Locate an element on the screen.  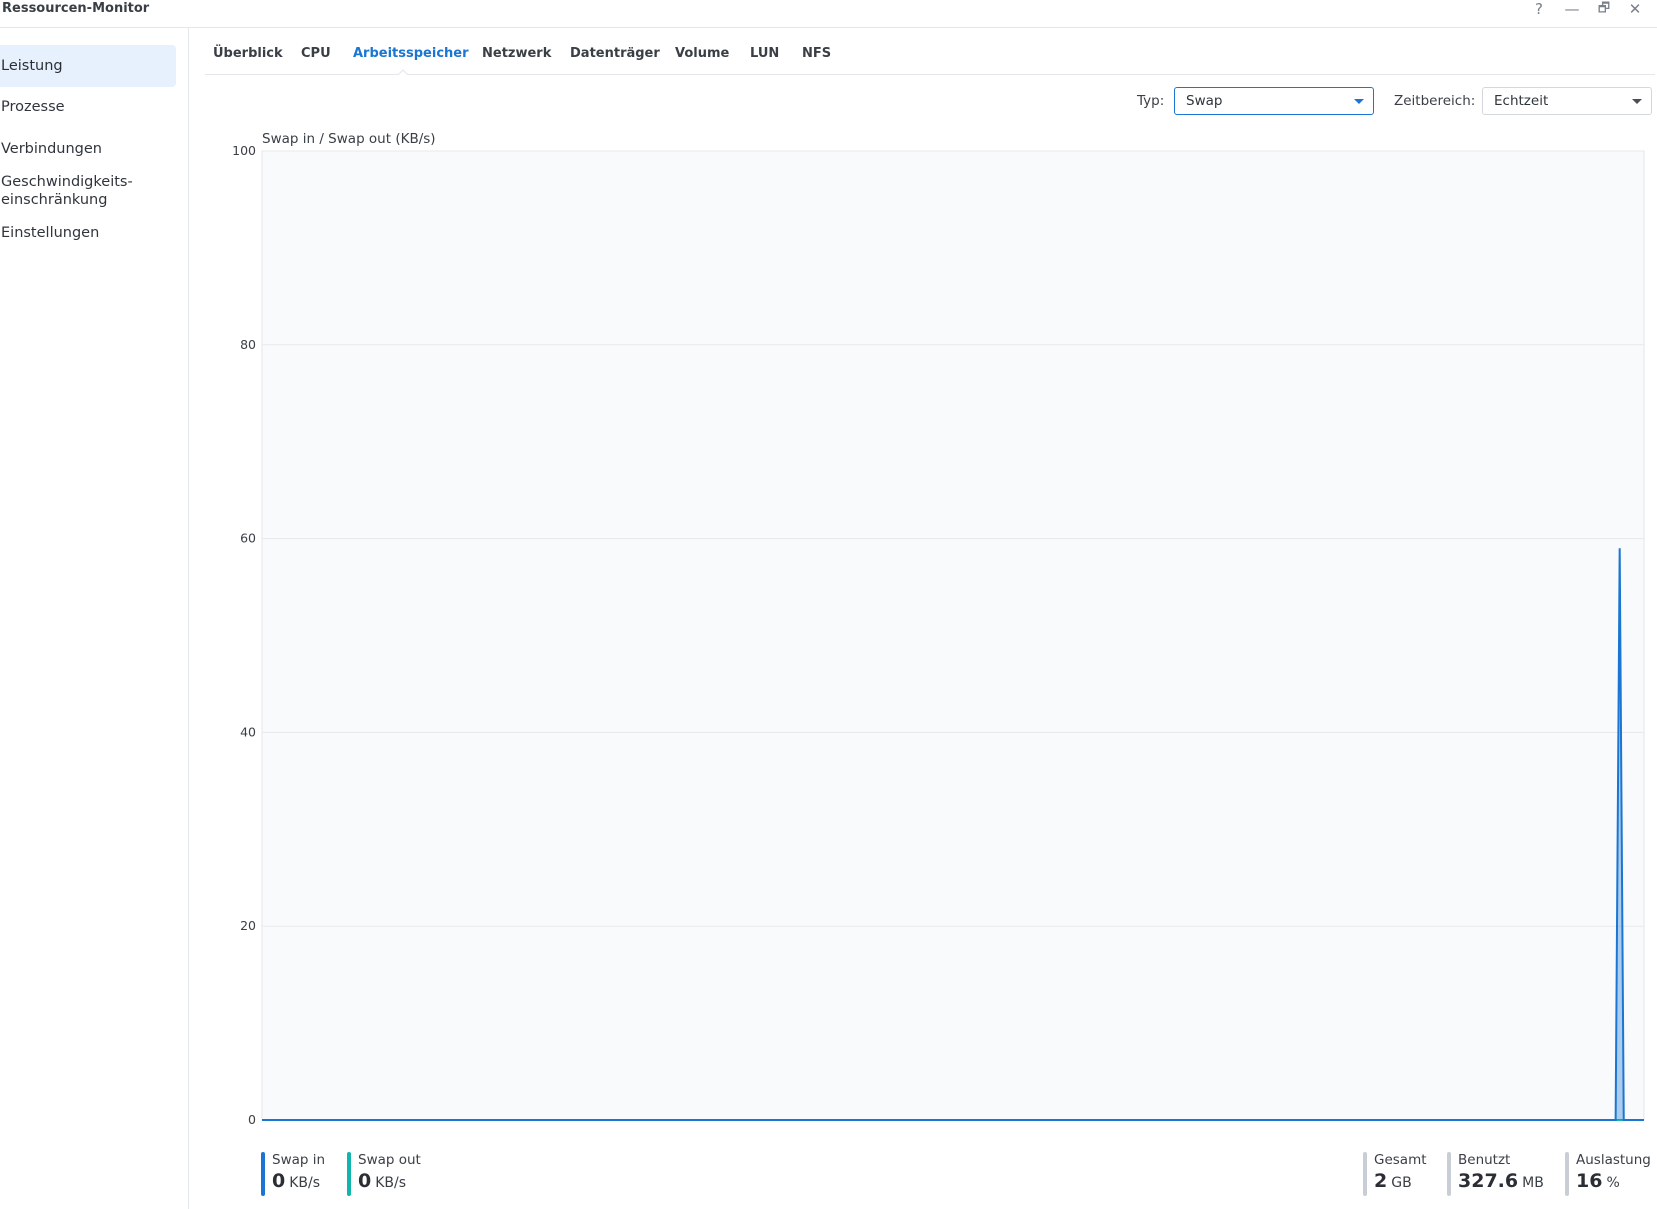
sidebar-item-geschwindigkeitseinschraenkung: Geschwindigkeits- einschränkung is located at coordinates (88, 191).